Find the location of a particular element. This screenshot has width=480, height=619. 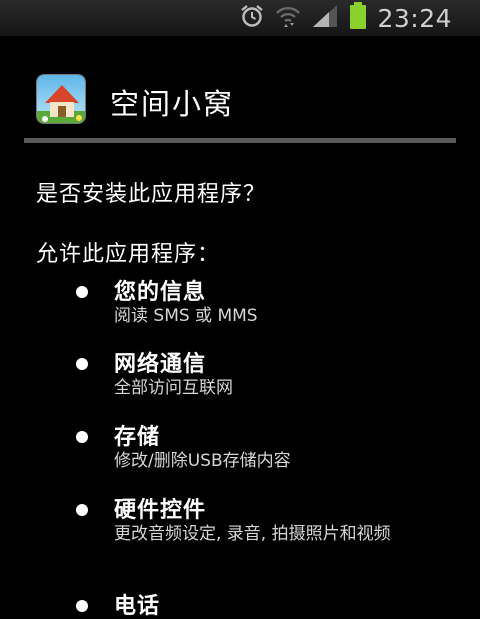

alarm-icon is located at coordinates (252, 18).